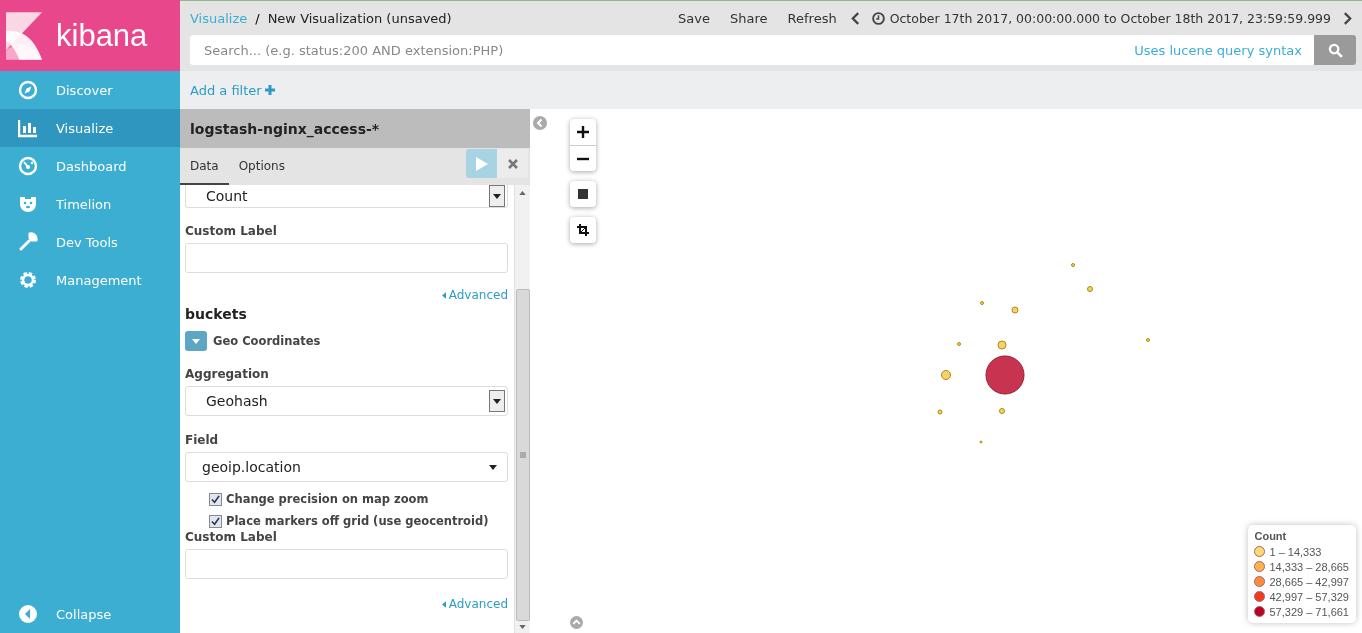 This screenshot has width=1362, height=633. Describe the element at coordinates (232, 90) in the screenshot. I see `add-filter-link: Add a filter` at that location.